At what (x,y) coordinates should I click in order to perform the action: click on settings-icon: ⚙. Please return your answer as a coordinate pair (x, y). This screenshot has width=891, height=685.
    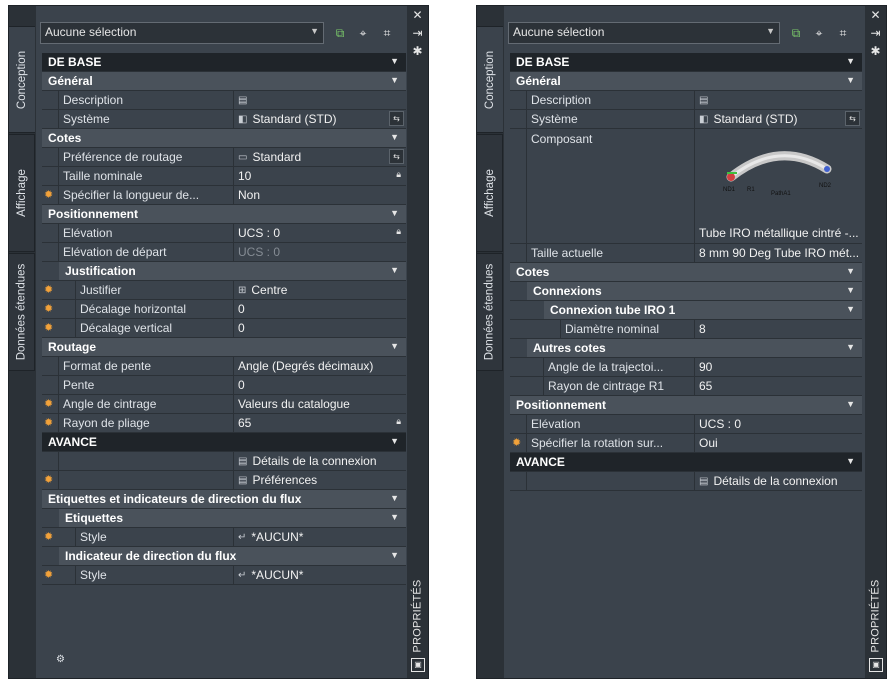
    Looking at the image, I should click on (60, 659).